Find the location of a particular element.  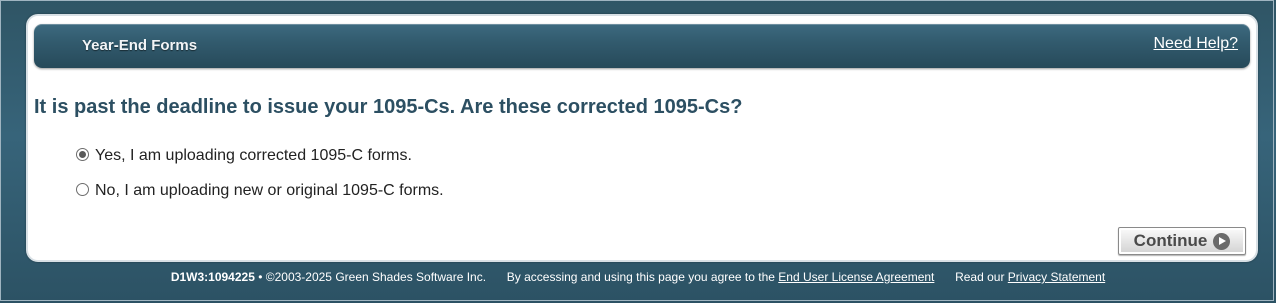

privacy-link: Privacy Statement is located at coordinates (1056, 277).